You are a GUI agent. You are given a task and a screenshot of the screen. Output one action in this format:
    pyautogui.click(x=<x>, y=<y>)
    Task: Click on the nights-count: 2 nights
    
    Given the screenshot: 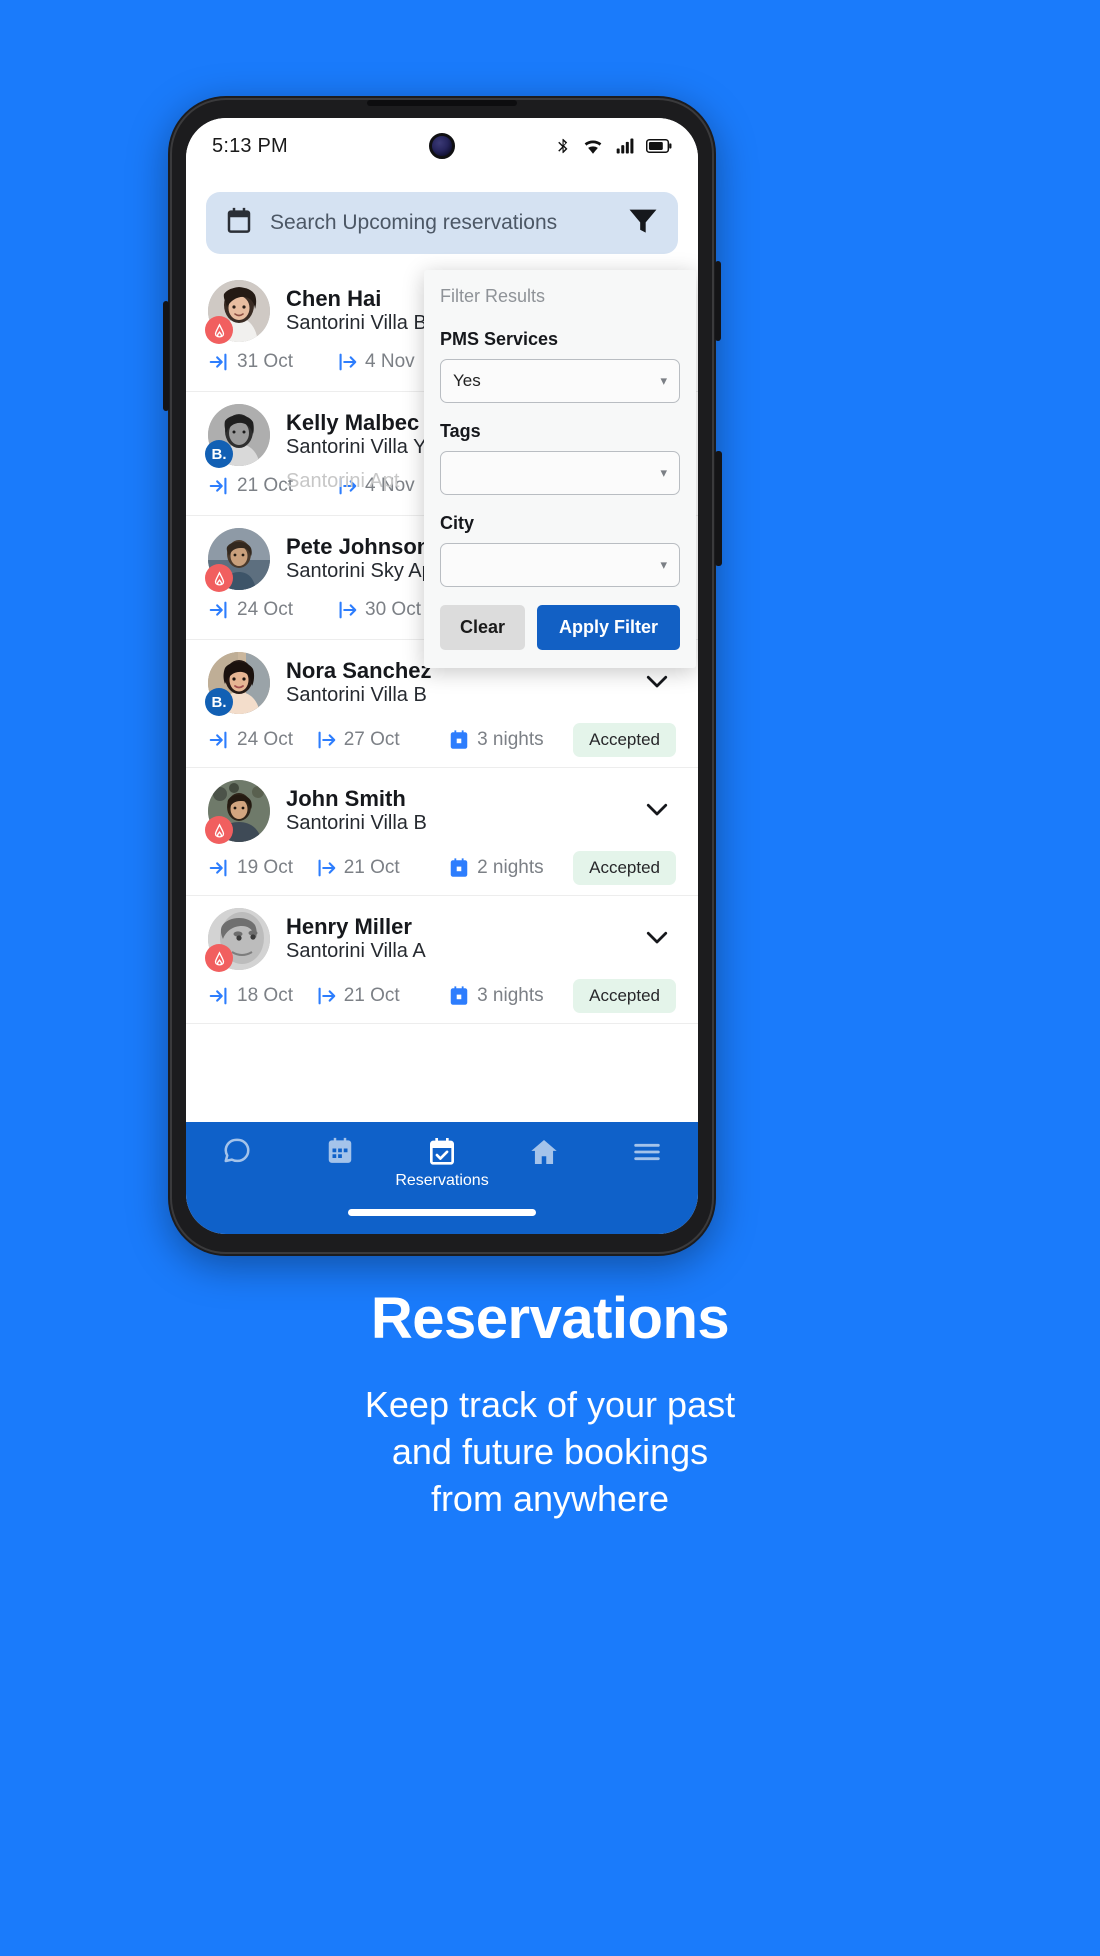 What is the action you would take?
    pyautogui.click(x=510, y=868)
    